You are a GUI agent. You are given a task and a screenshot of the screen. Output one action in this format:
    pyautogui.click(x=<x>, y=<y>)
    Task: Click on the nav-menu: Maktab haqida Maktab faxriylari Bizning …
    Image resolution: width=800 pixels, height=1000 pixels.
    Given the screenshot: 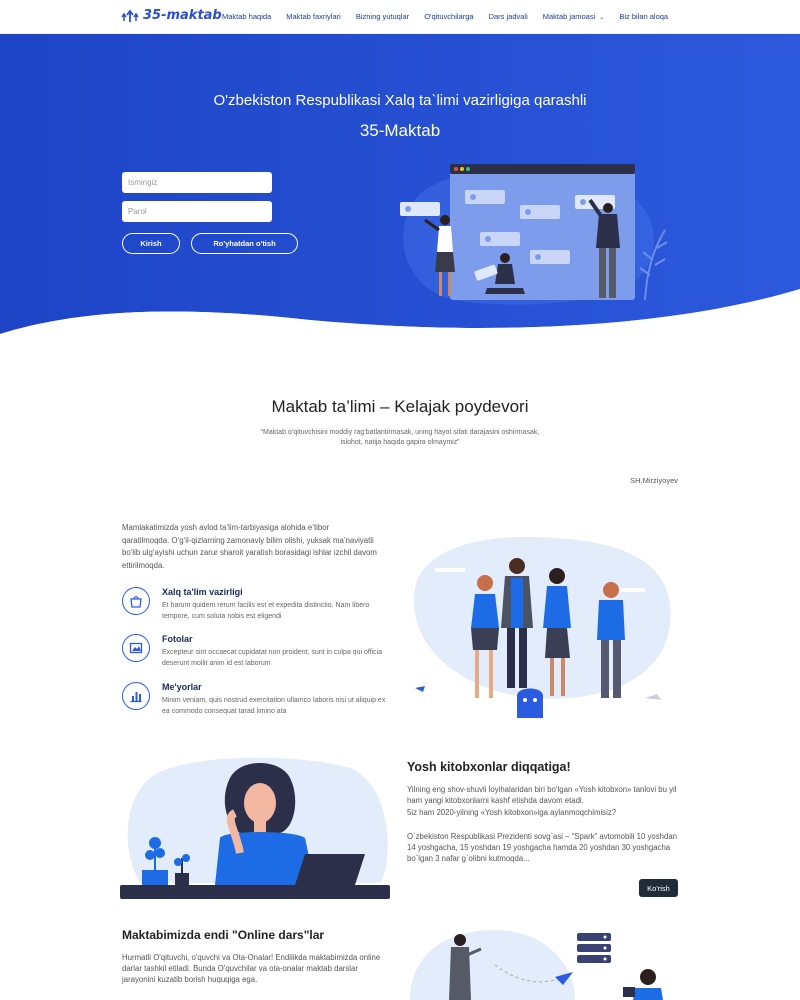 What is the action you would take?
    pyautogui.click(x=452, y=16)
    